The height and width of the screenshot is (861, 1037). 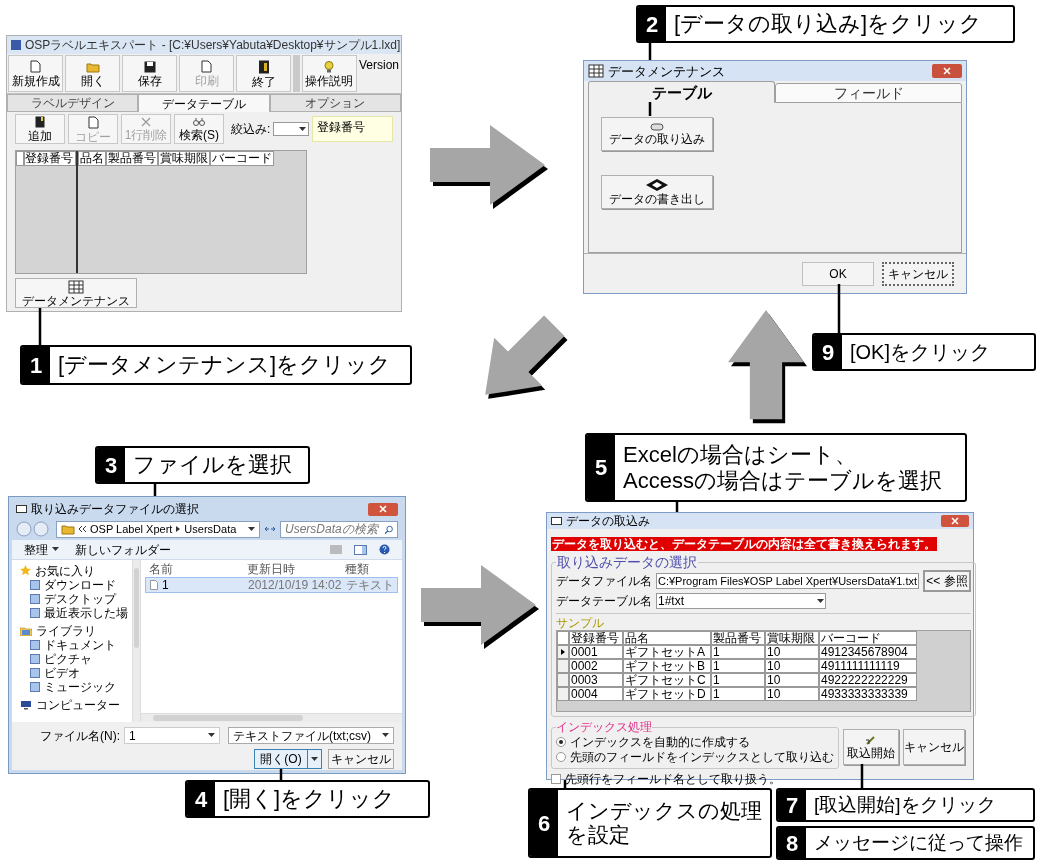 I want to click on toolbar-button: 新規作成, so click(x=35, y=73).